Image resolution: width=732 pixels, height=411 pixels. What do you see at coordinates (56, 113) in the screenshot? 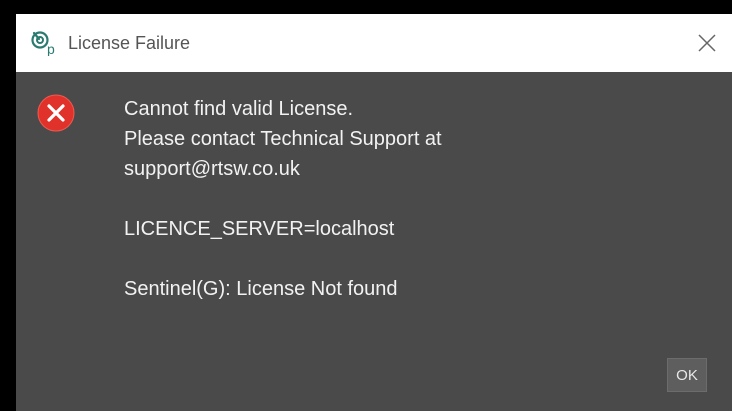
I see `error-icon` at bounding box center [56, 113].